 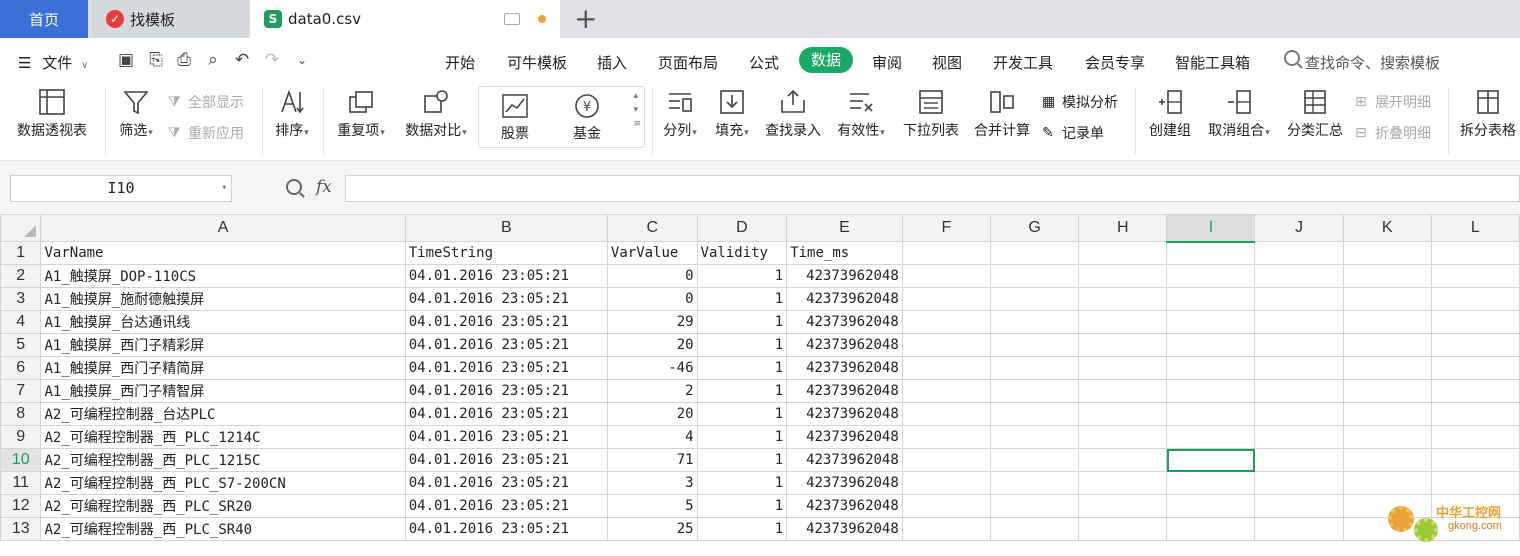 What do you see at coordinates (1211, 506) in the screenshot?
I see `cell-i12` at bounding box center [1211, 506].